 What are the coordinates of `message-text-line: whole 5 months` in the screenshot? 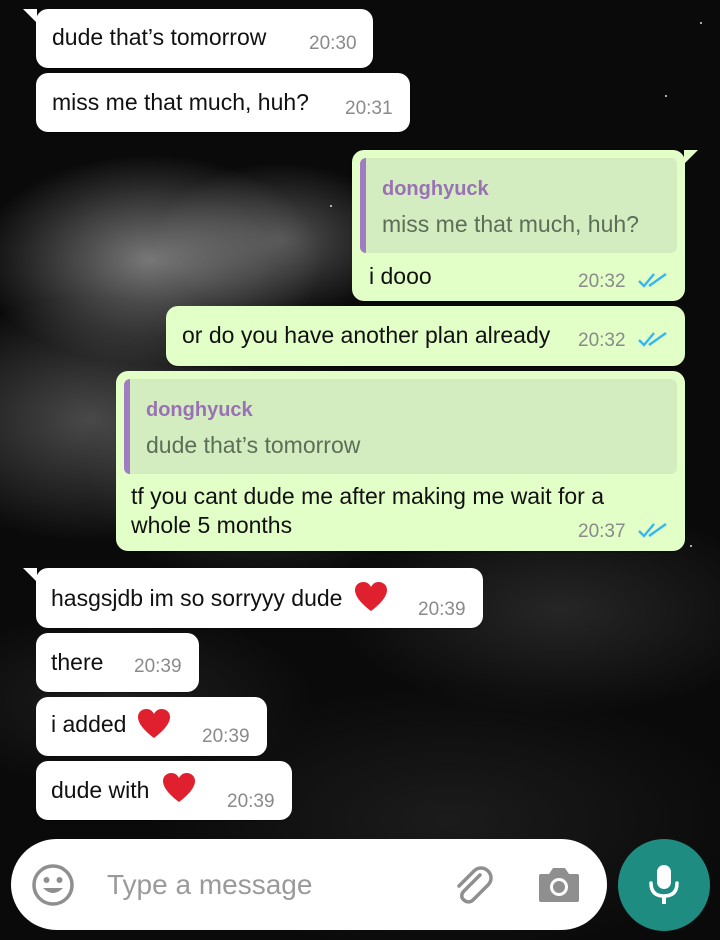 It's located at (212, 525).